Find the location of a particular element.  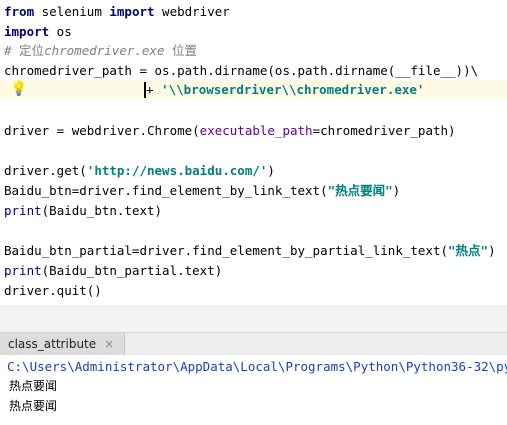

string-literal: '\\browserdriver\\chromedriver.exe' is located at coordinates (293, 89).